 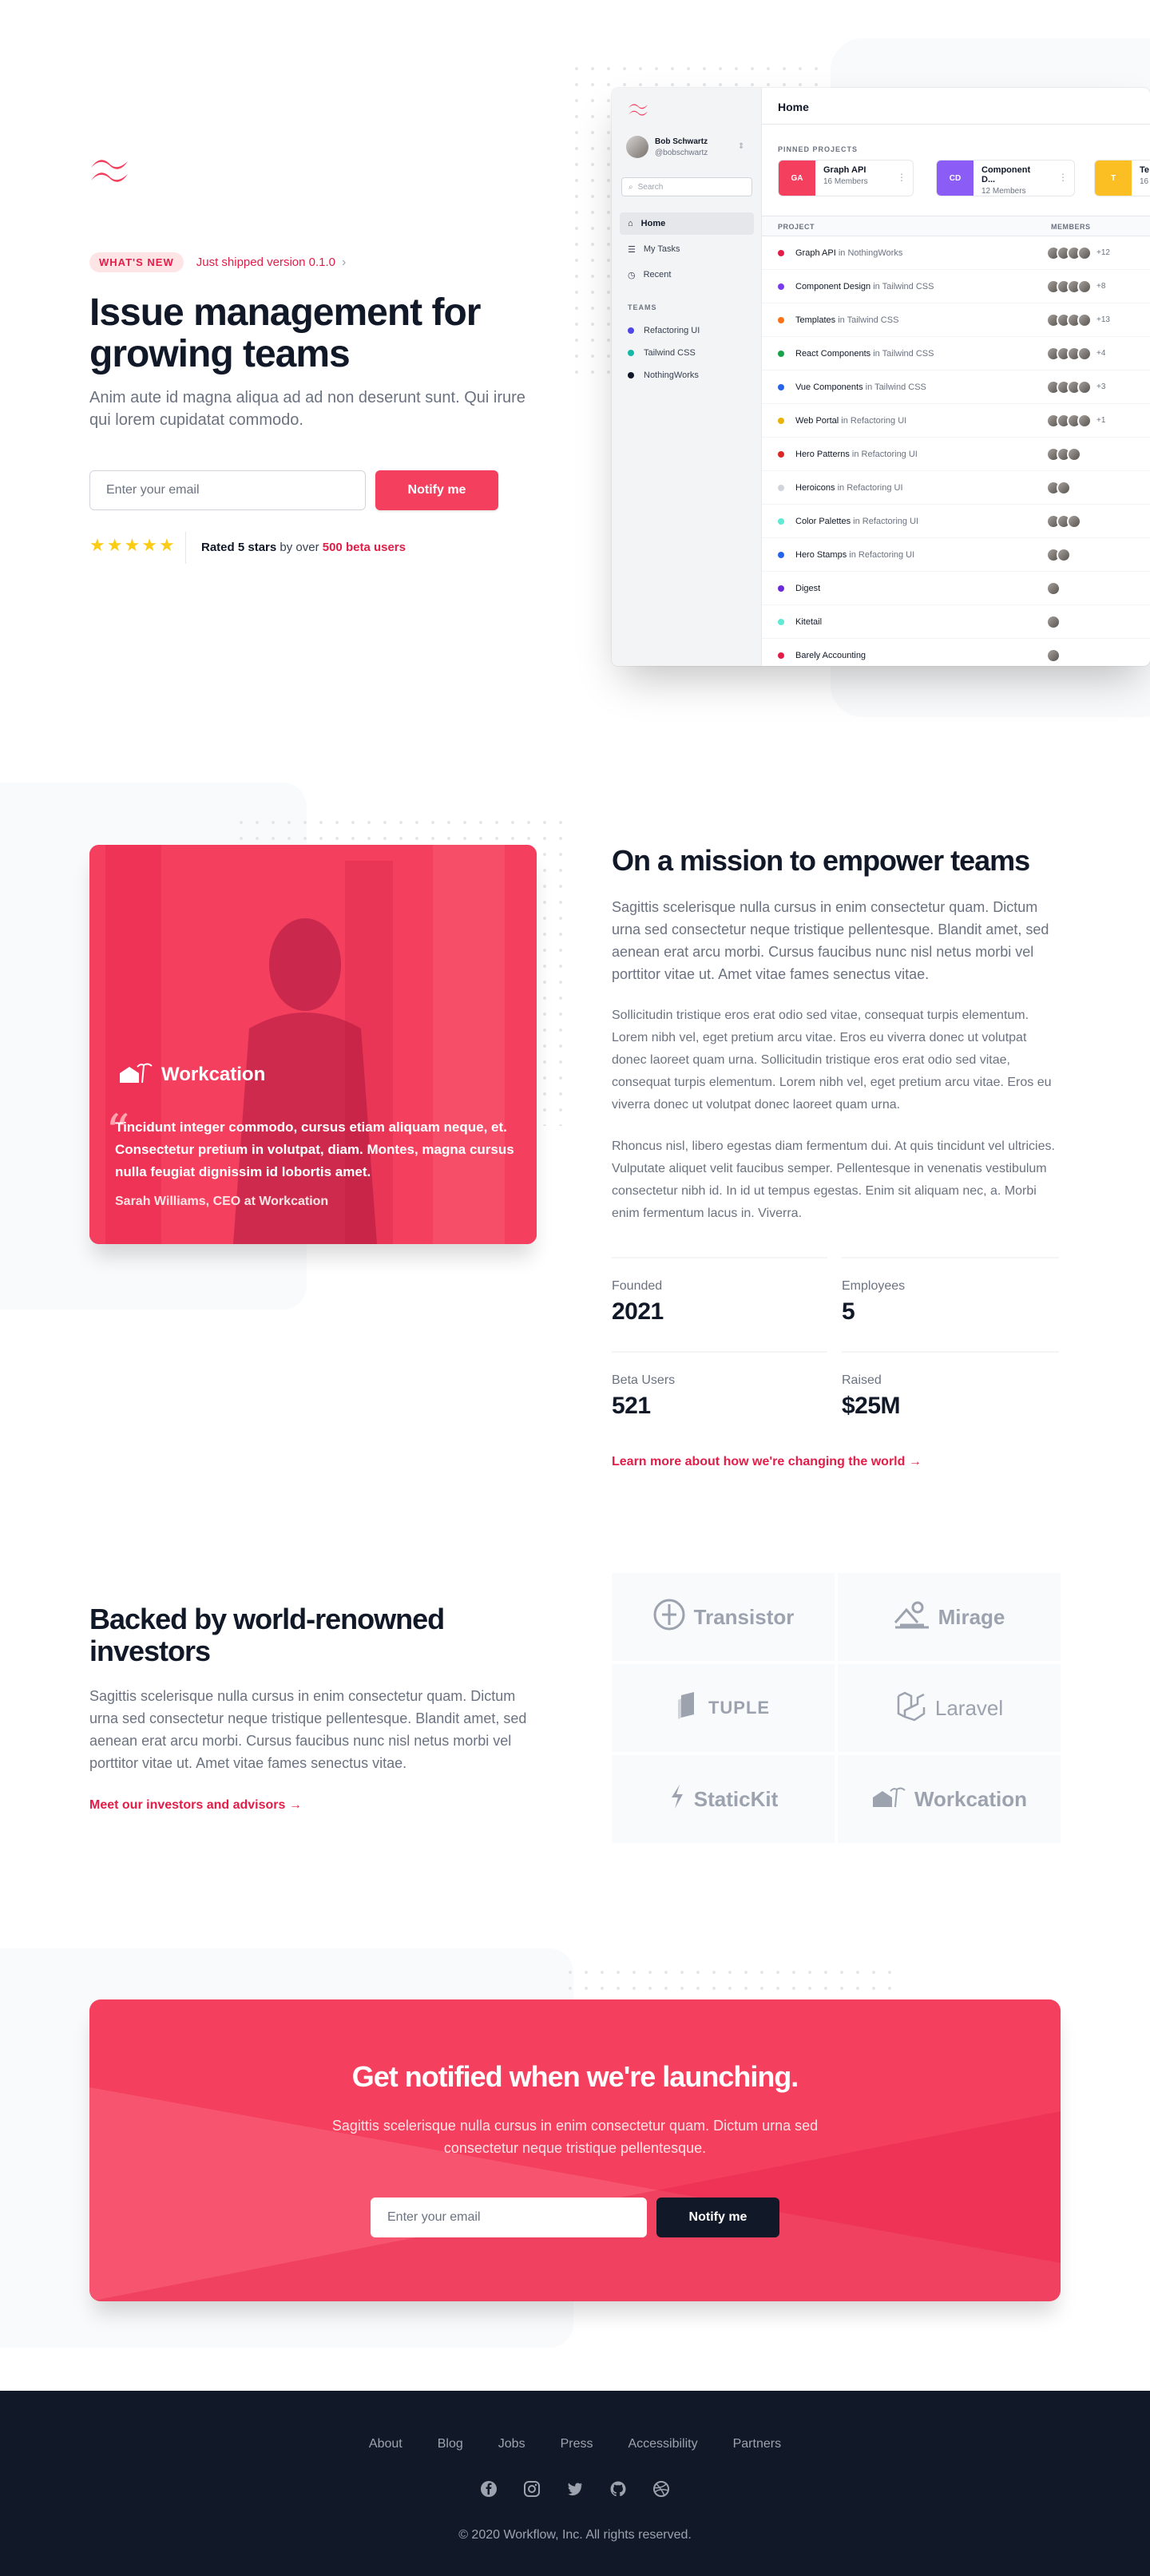 I want to click on footer-socials, so click(x=575, y=2491).